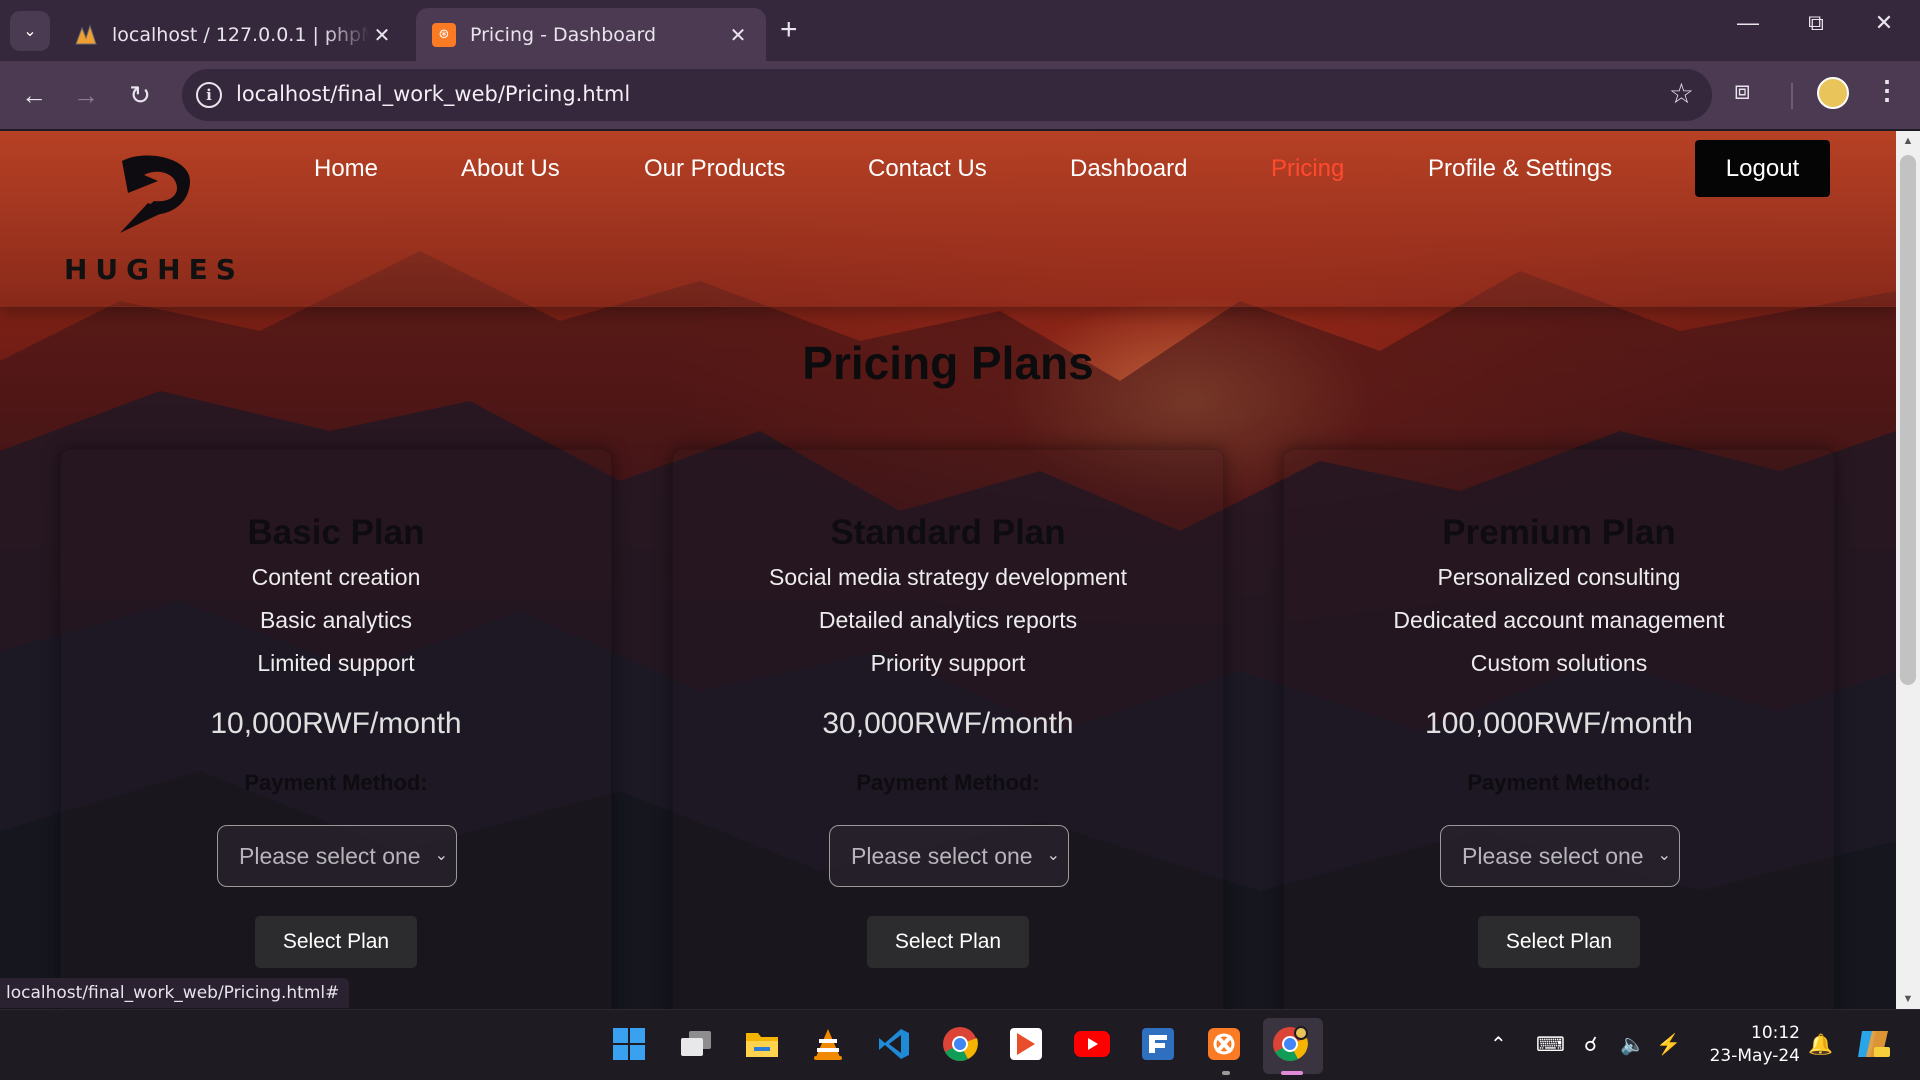  Describe the element at coordinates (629, 1044) in the screenshot. I see `windows-start-icon` at that location.